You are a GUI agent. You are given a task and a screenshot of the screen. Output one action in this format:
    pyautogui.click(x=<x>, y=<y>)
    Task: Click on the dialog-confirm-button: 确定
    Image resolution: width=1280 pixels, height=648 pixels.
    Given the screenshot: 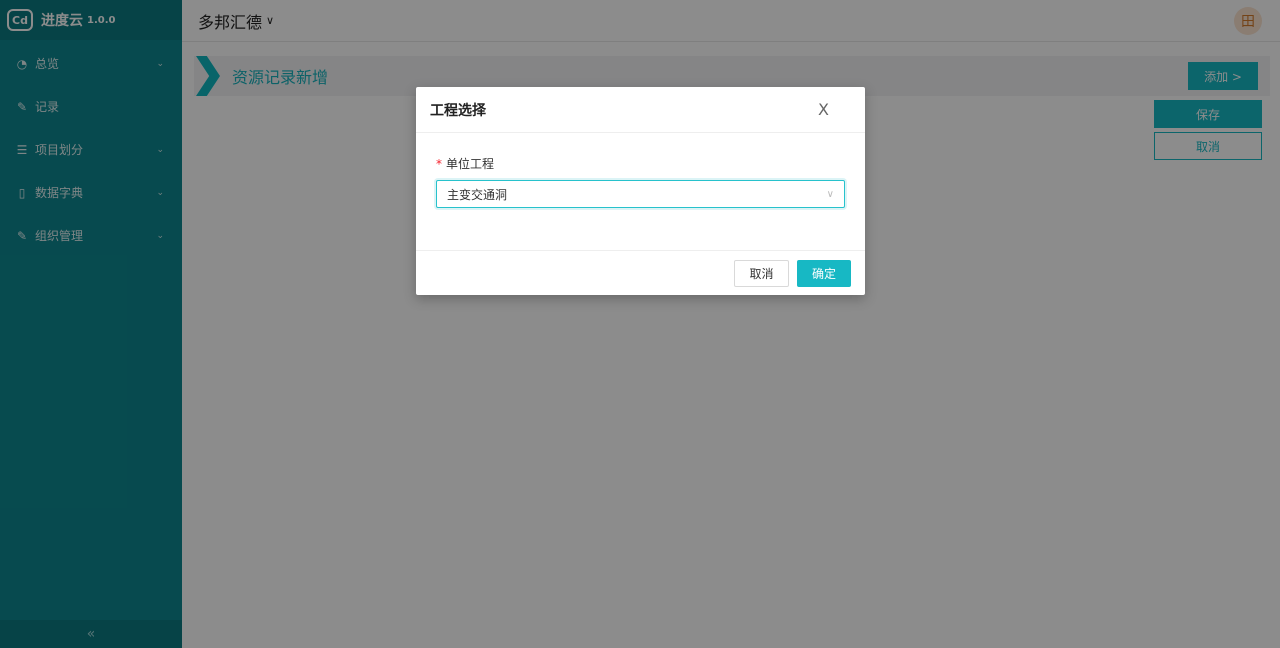 What is the action you would take?
    pyautogui.click(x=824, y=273)
    